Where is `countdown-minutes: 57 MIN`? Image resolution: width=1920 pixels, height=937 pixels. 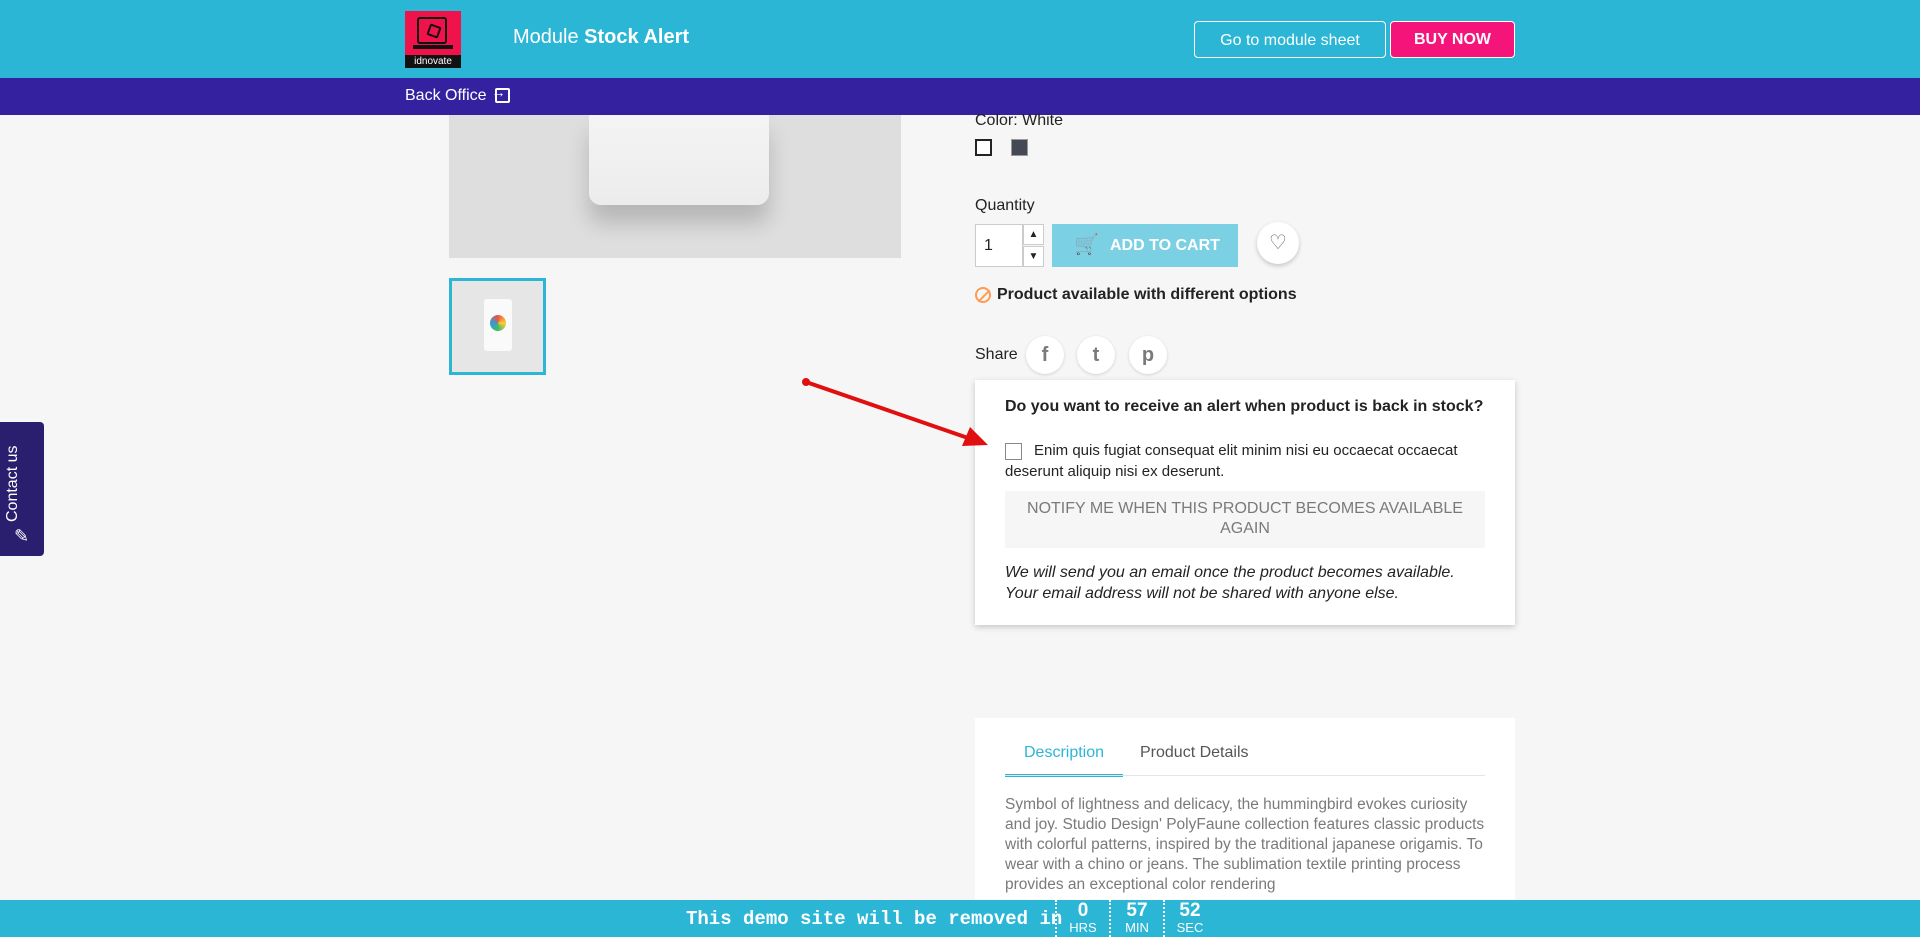 countdown-minutes: 57 MIN is located at coordinates (1136, 918).